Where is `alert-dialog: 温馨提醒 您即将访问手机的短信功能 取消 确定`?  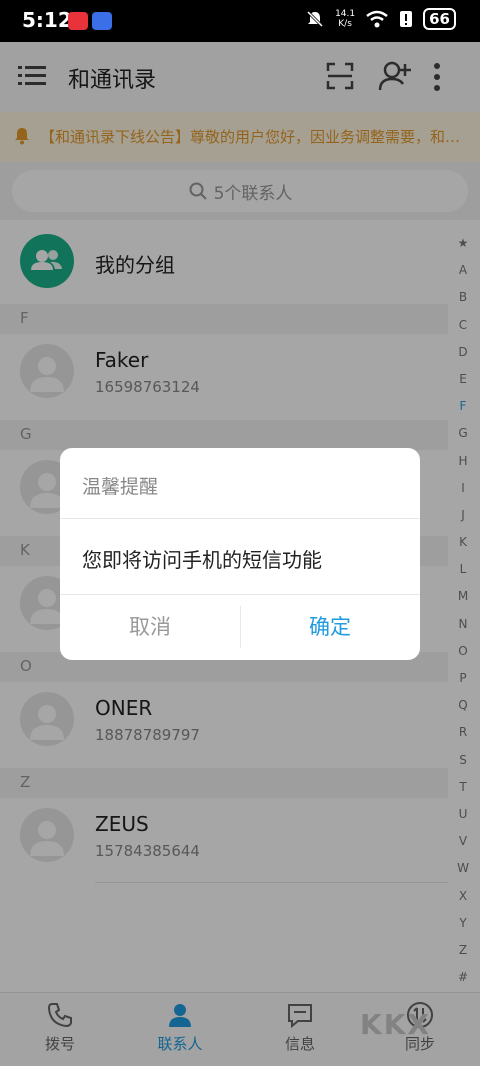
alert-dialog: 温馨提醒 您即将访问手机的短信功能 取消 确定 is located at coordinates (240, 554).